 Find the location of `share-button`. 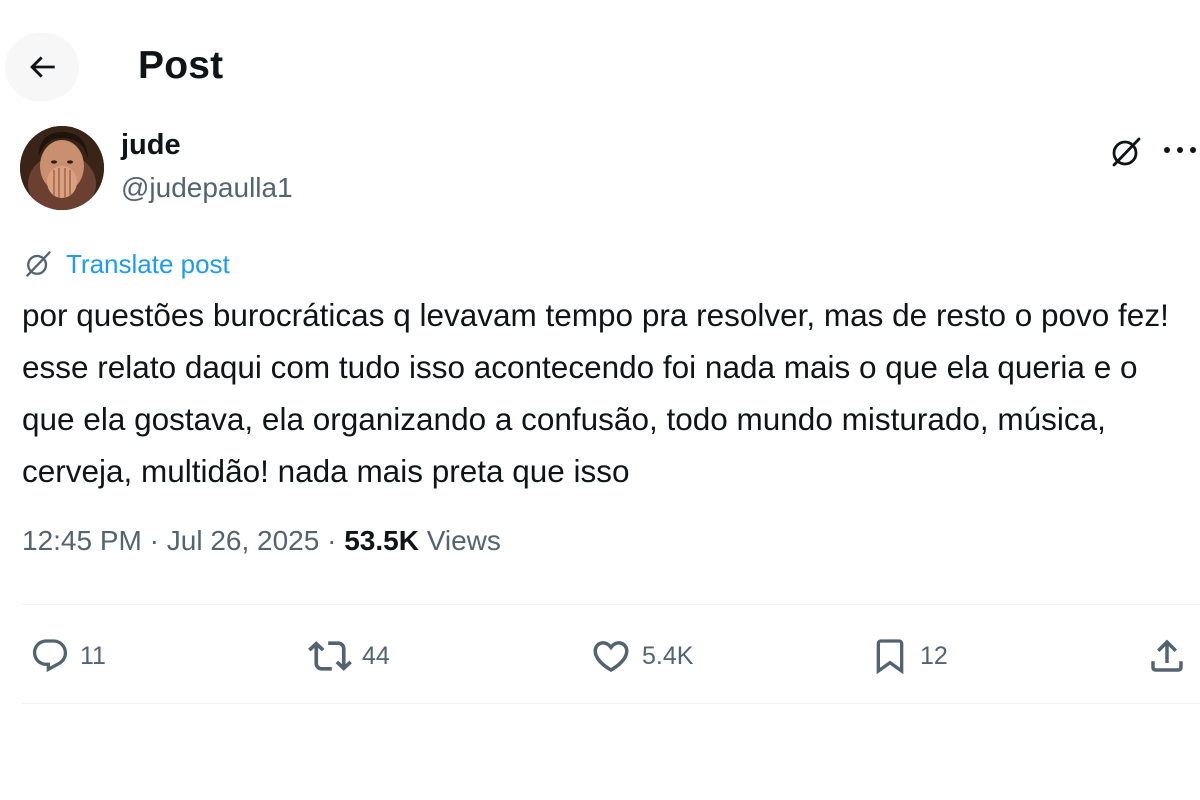

share-button is located at coordinates (1167, 656).